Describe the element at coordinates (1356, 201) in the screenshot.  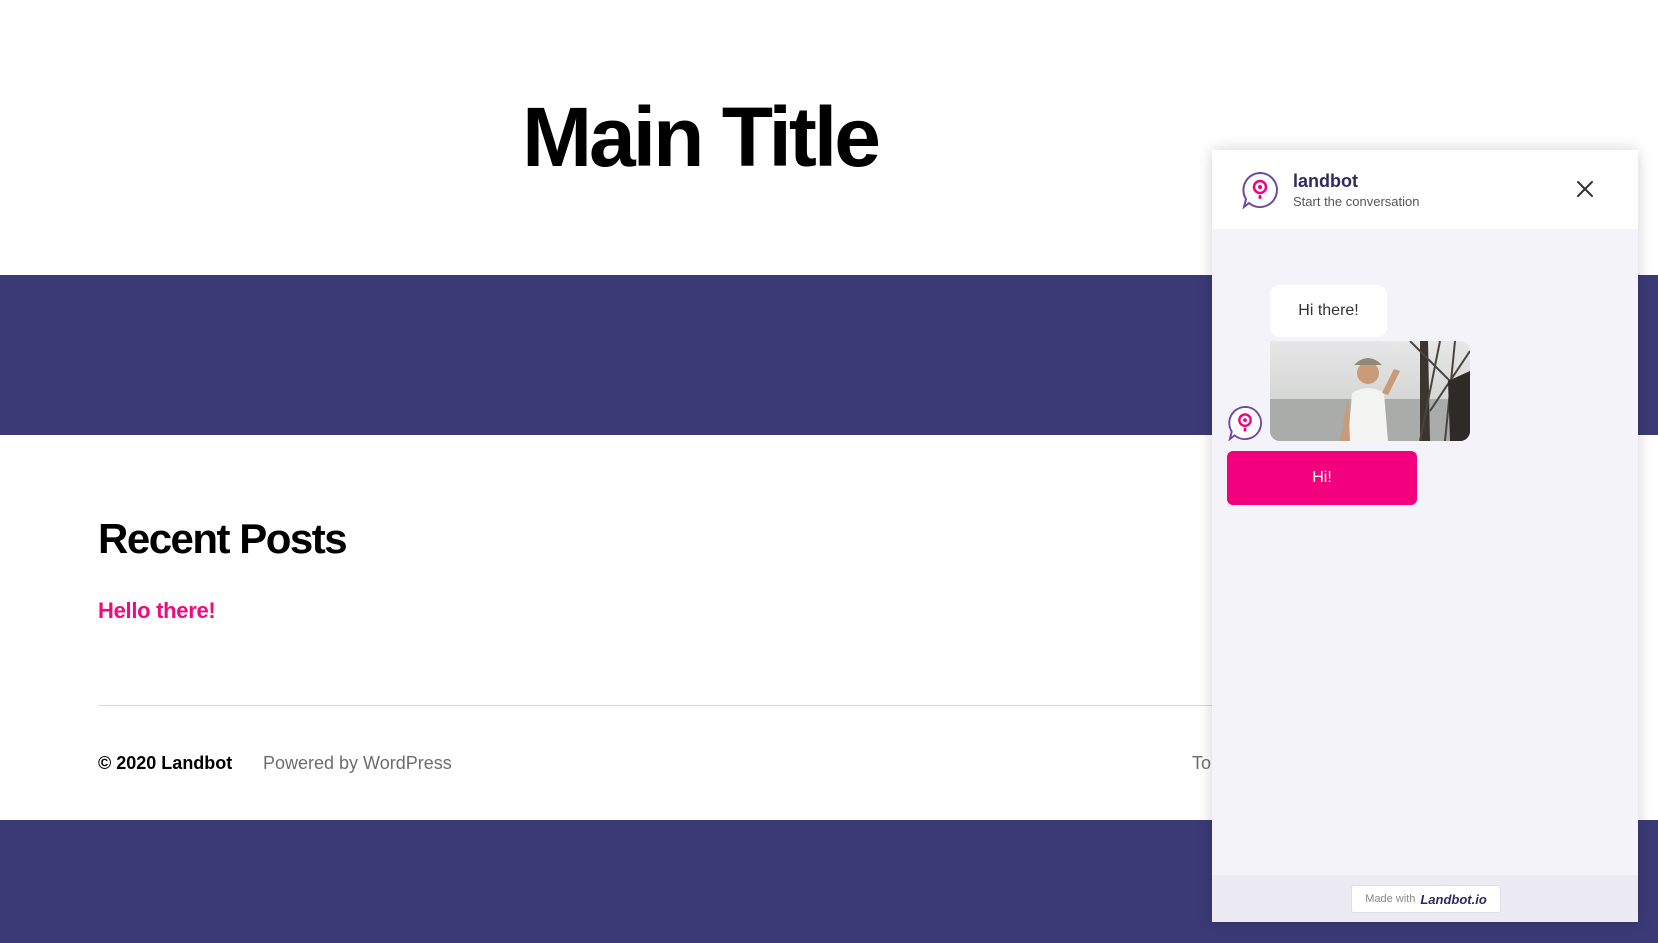
I see `chat-subtitle: Start the conversation` at that location.